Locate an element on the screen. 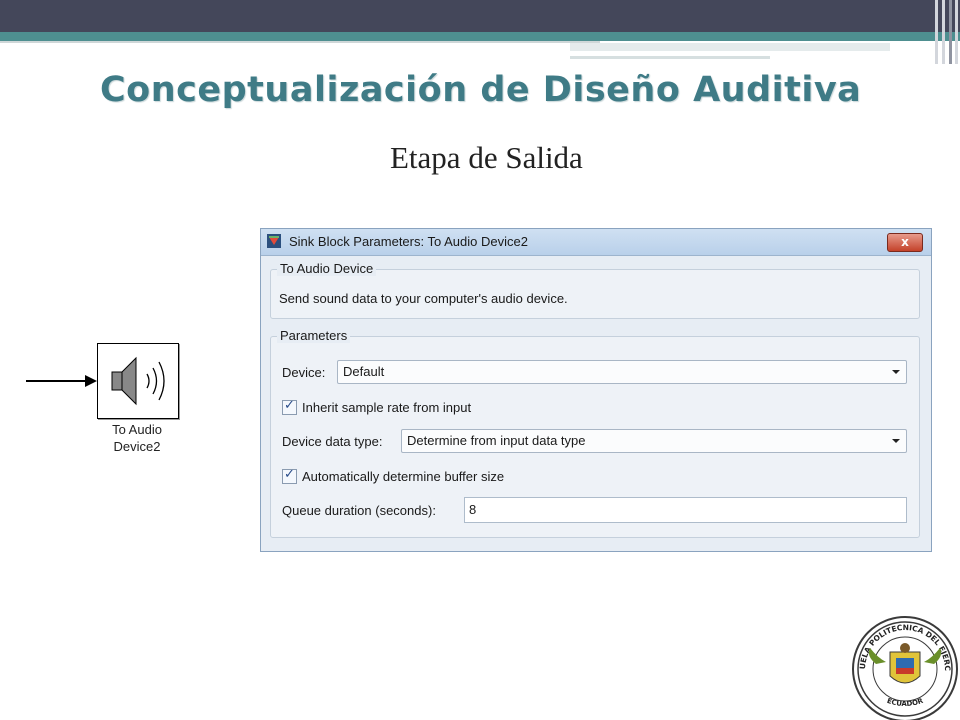 The width and height of the screenshot is (960, 720). inherit-sample-rate-checkbox: ✓ is located at coordinates (289, 406).